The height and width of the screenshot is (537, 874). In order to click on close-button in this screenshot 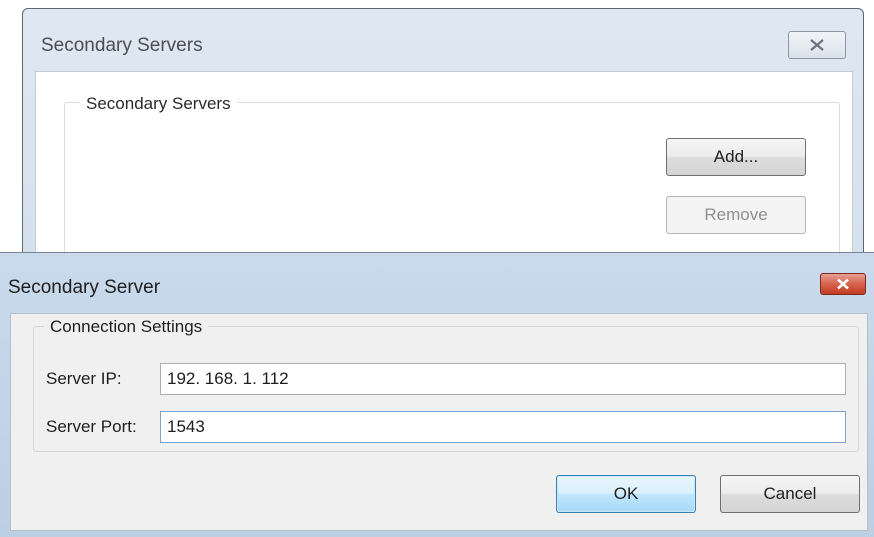, I will do `click(817, 45)`.